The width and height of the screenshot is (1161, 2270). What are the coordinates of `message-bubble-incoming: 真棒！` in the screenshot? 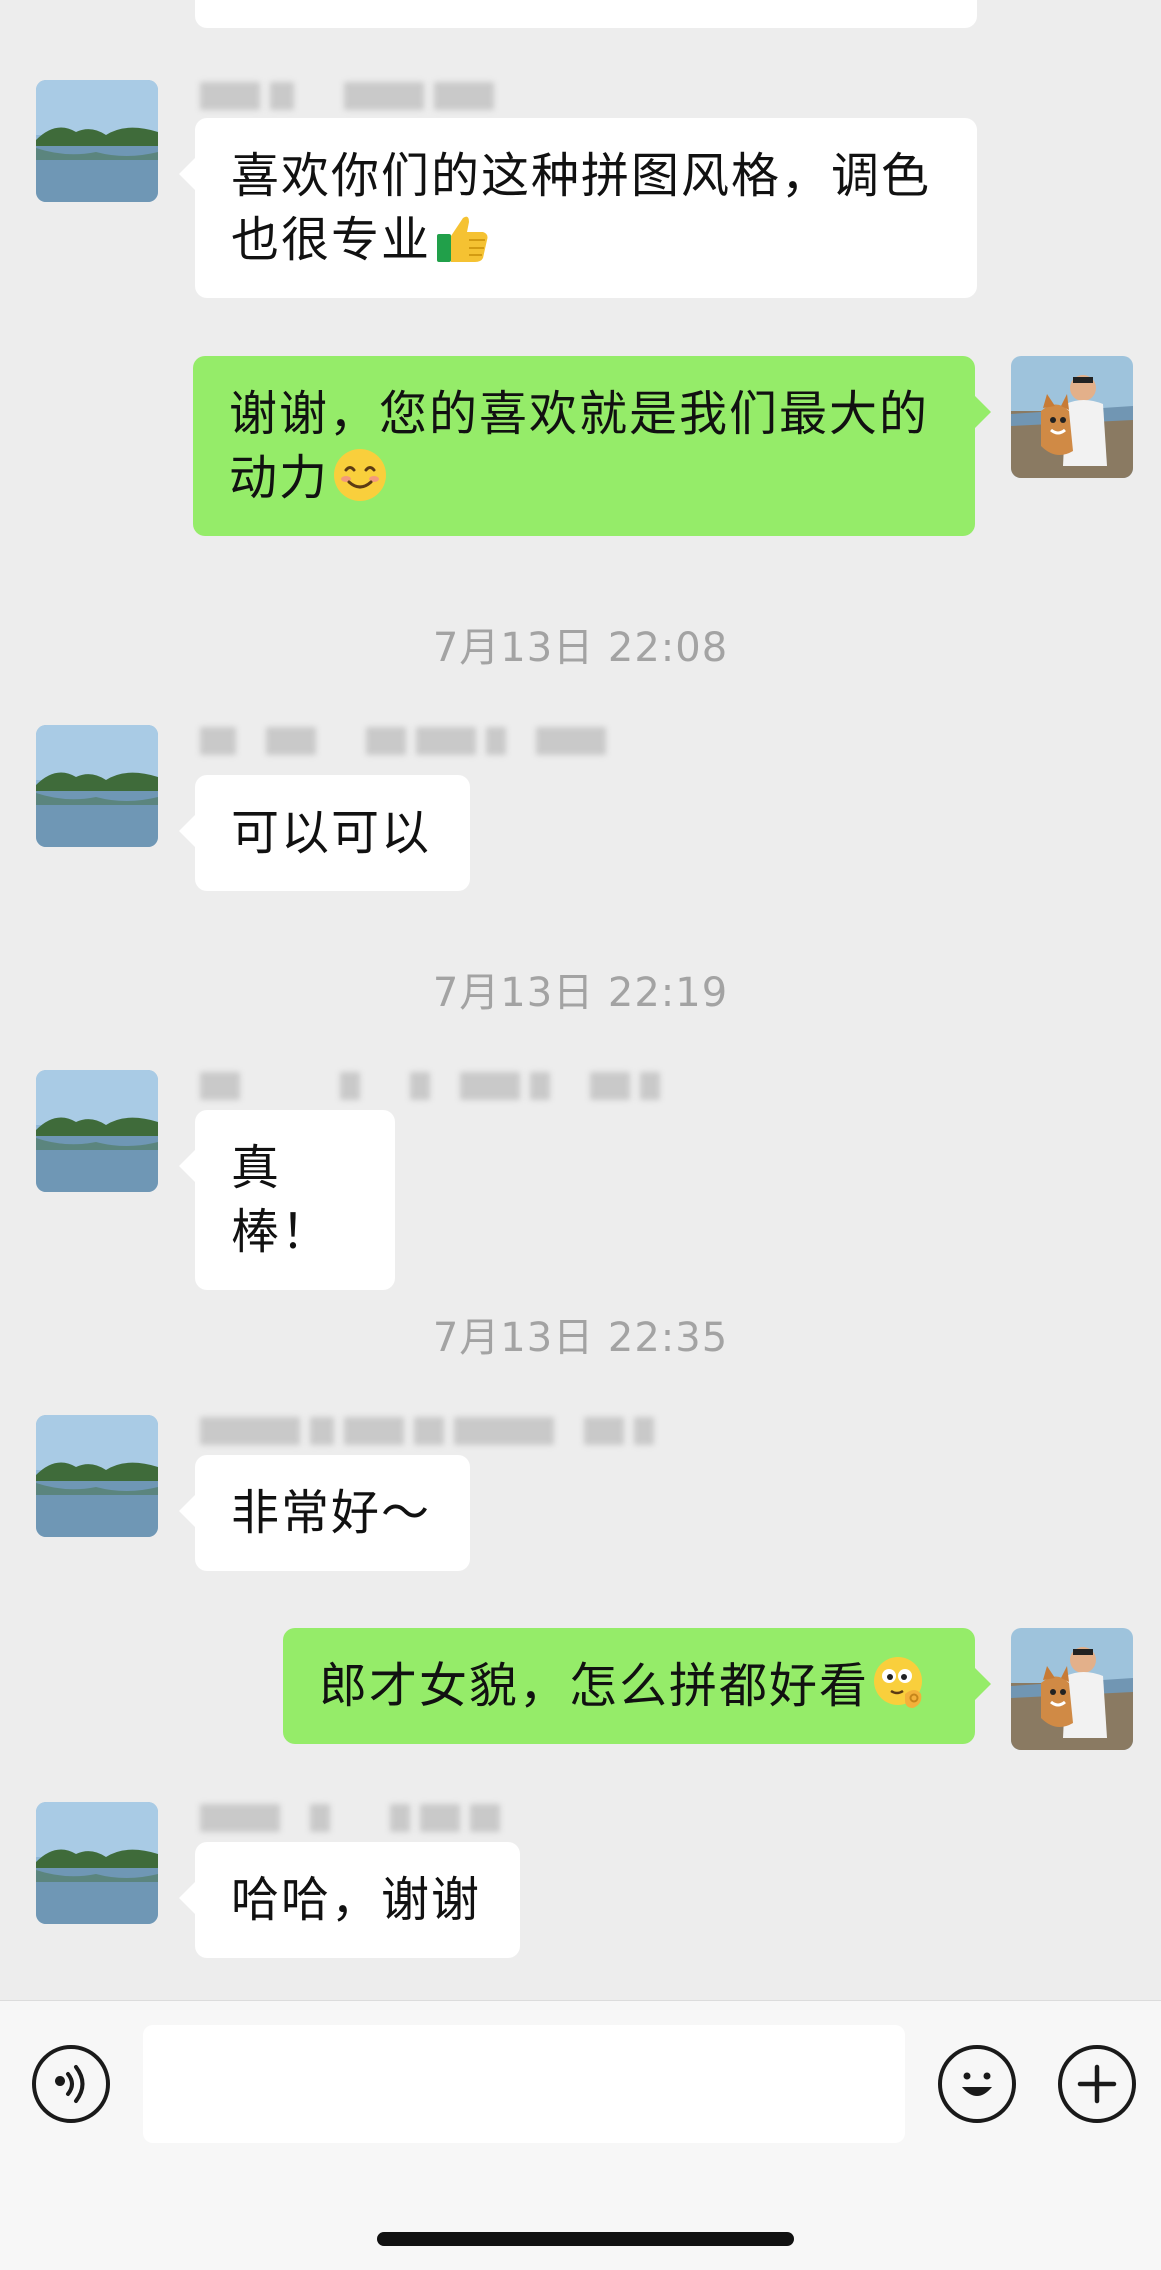 It's located at (287, 1200).